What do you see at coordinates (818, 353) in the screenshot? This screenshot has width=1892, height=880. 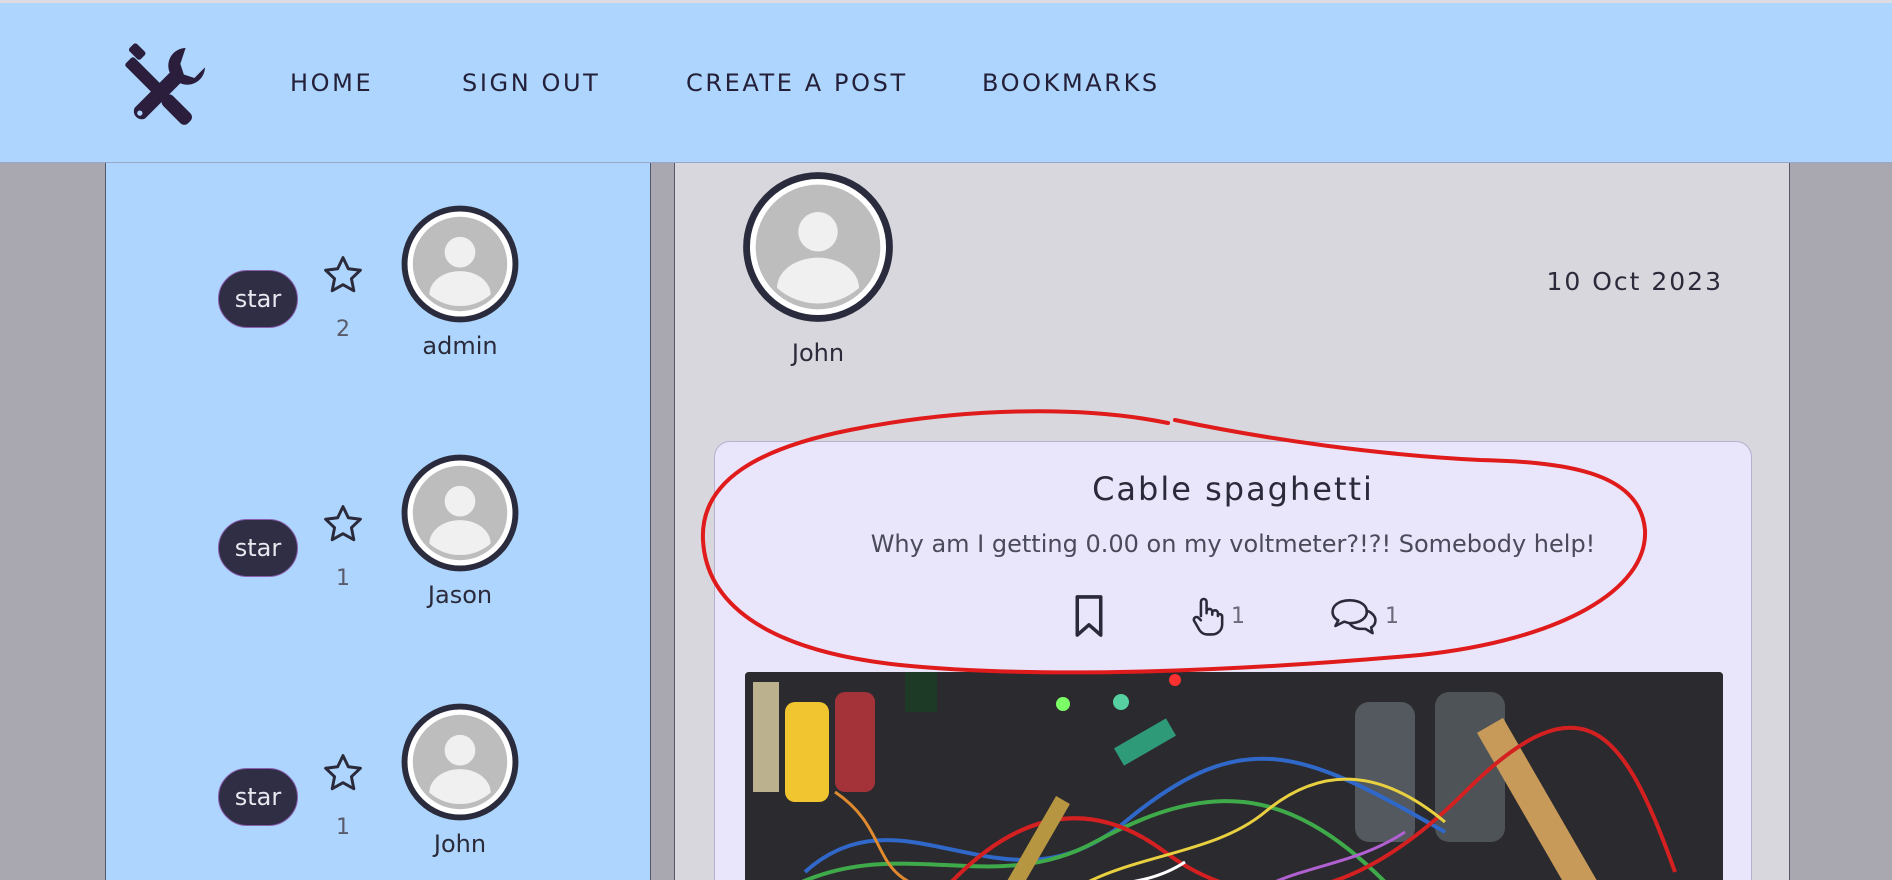 I see `post-author-name: John` at bounding box center [818, 353].